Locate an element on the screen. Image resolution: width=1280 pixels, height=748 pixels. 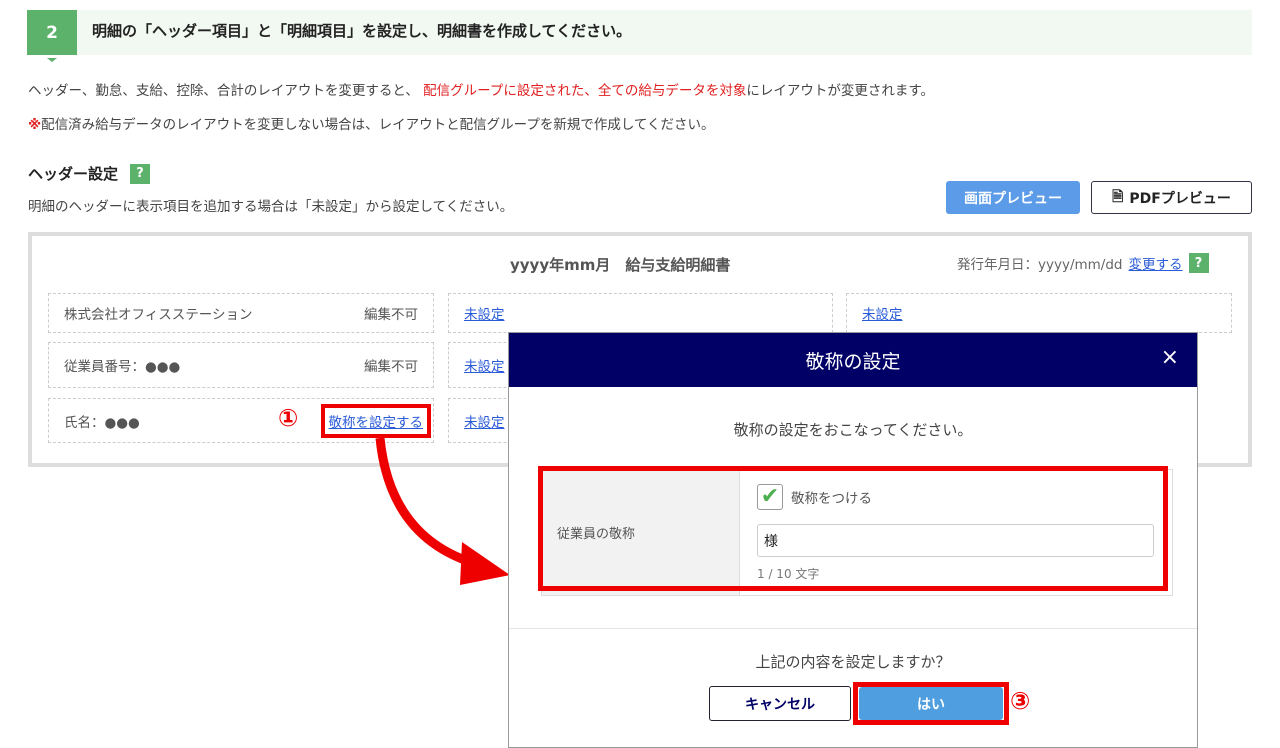
annotation-1: ① is located at coordinates (288, 418).